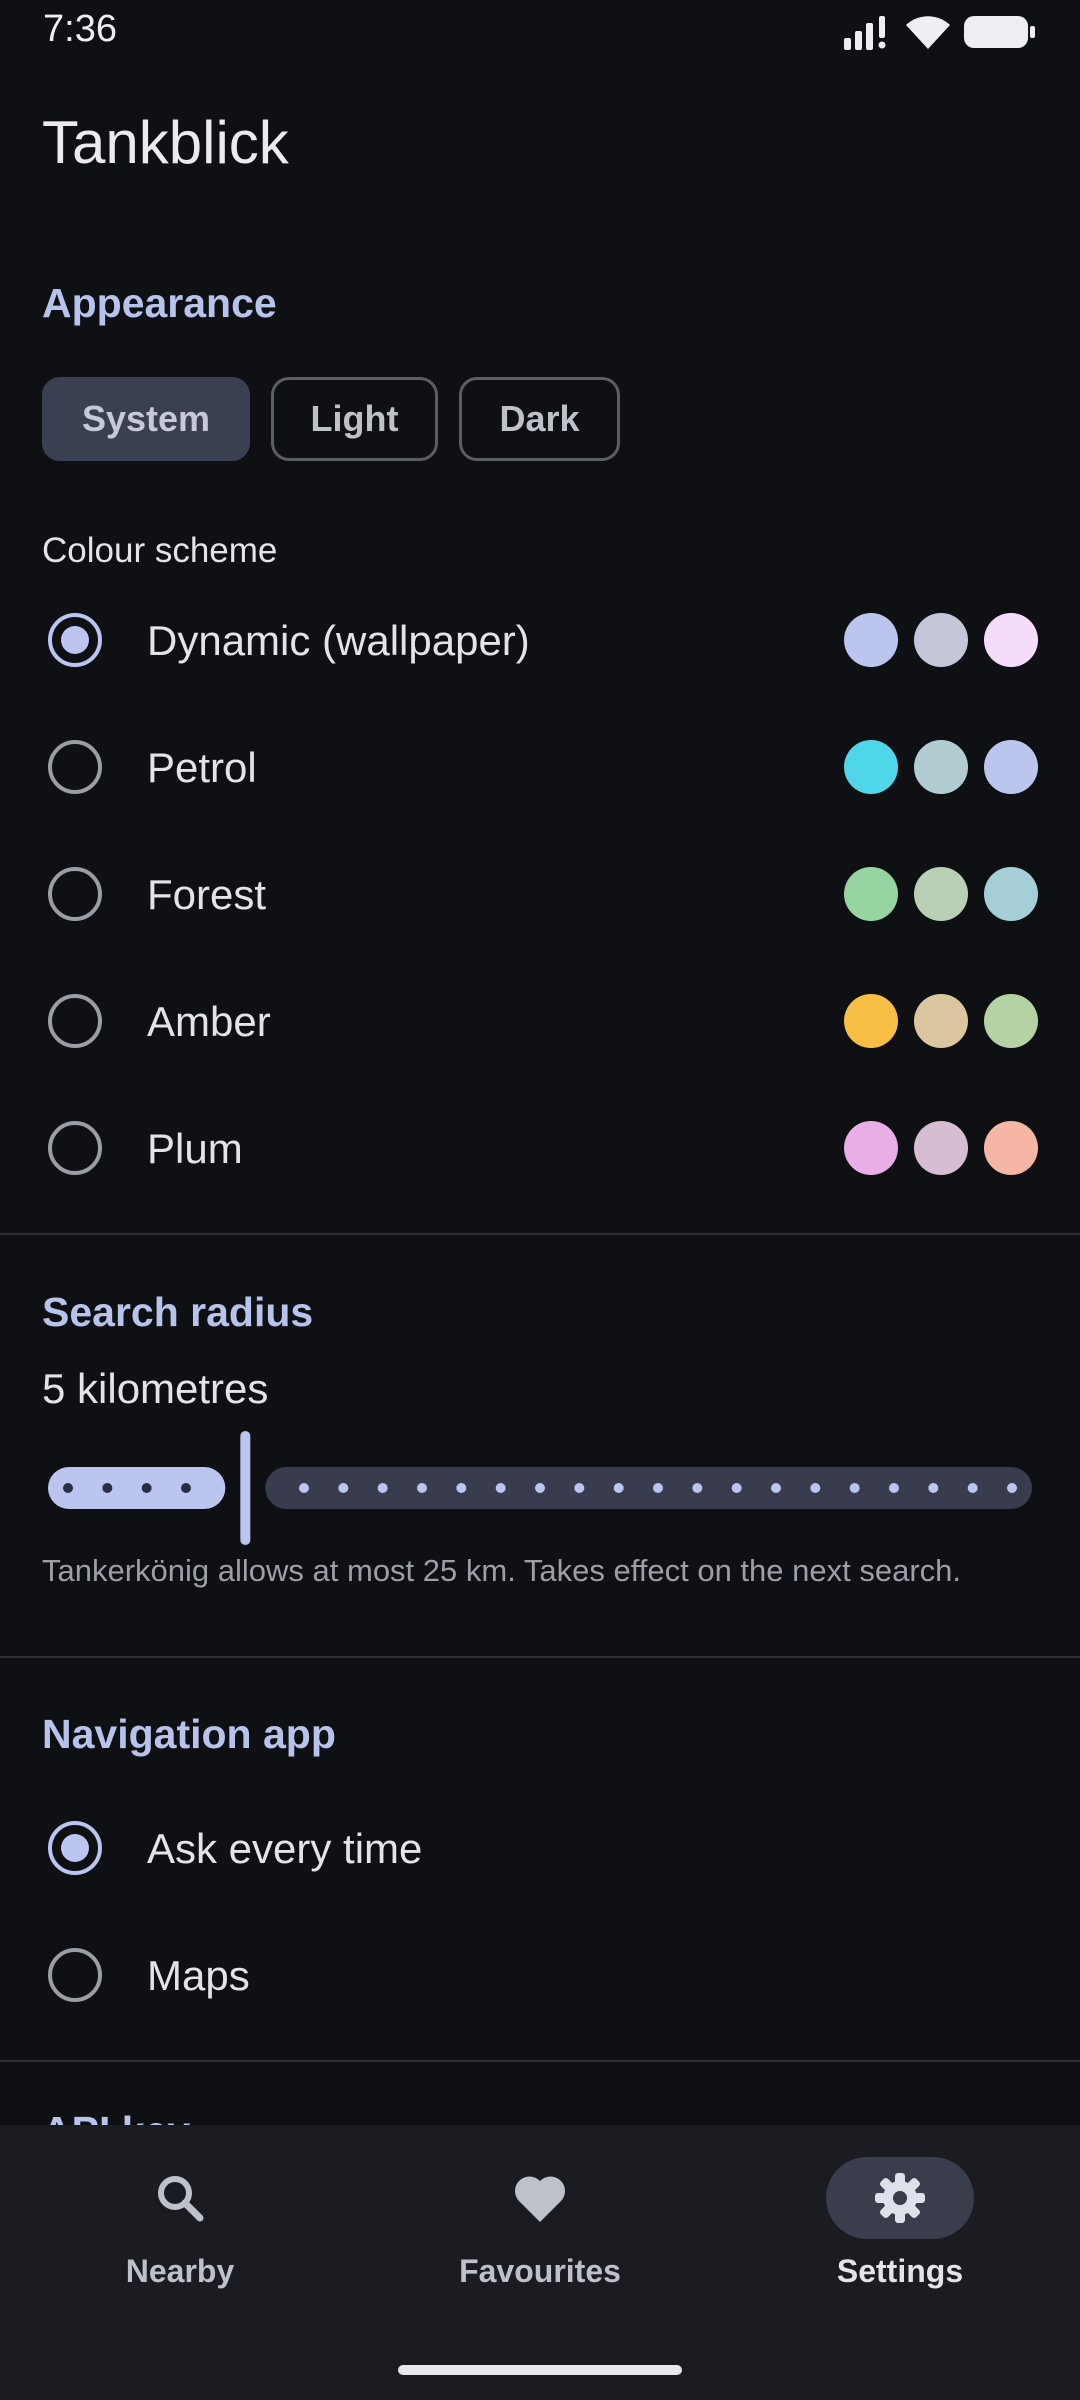  I want to click on heart-icon, so click(540, 2199).